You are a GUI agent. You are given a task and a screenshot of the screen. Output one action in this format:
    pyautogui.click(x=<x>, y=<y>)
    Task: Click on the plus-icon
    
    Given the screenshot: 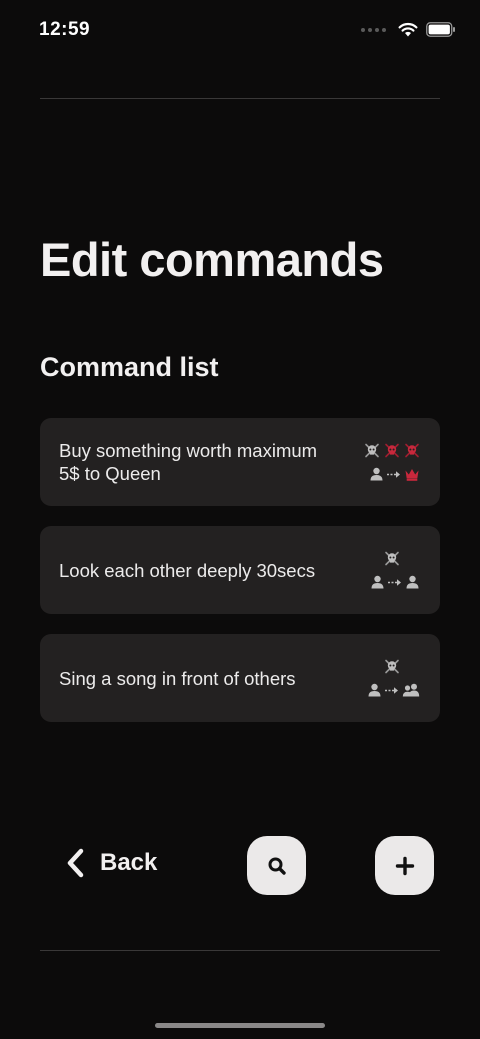 What is the action you would take?
    pyautogui.click(x=405, y=866)
    